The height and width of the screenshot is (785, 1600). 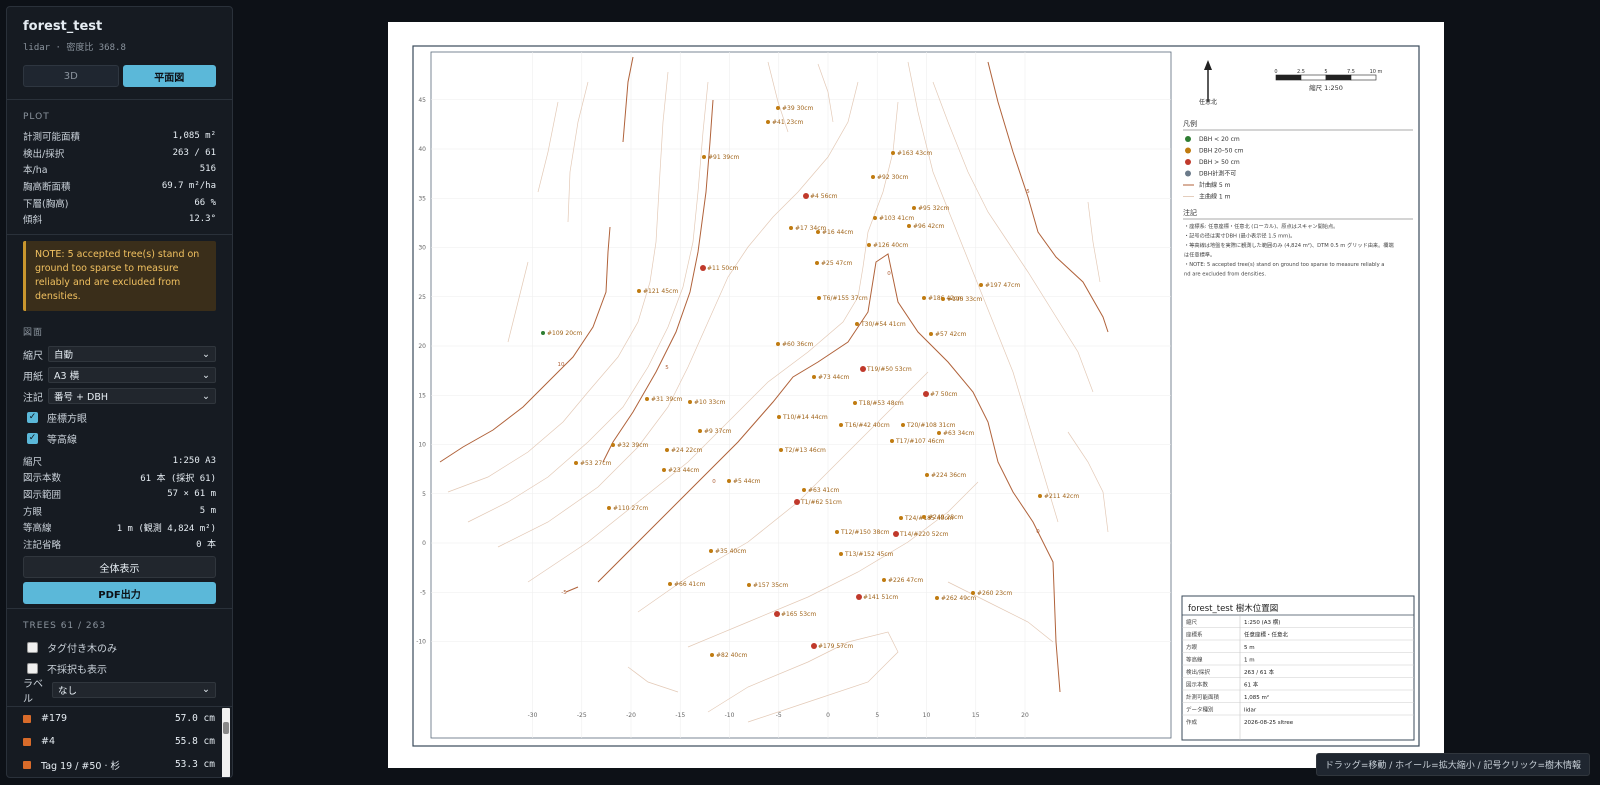 What do you see at coordinates (710, 402) in the screenshot?
I see `tree-label: #10 33cm` at bounding box center [710, 402].